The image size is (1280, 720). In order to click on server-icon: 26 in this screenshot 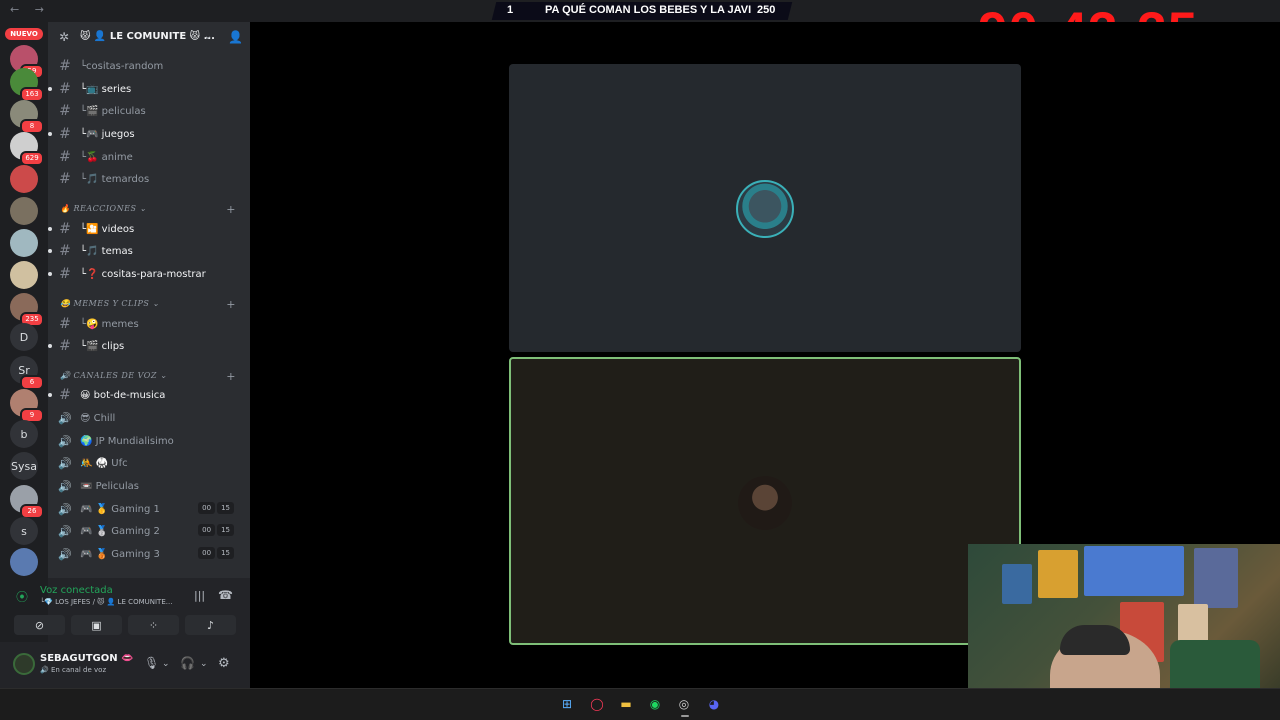, I will do `click(27, 502)`.